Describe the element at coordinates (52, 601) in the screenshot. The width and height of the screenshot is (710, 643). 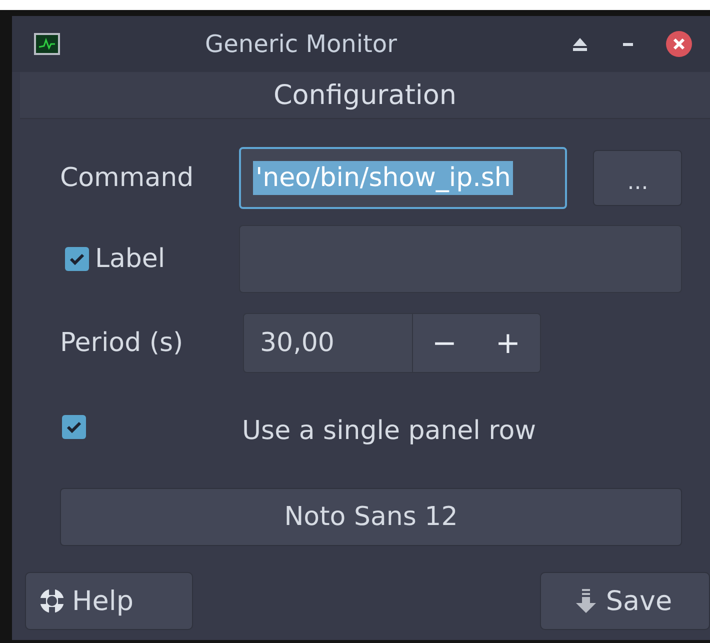
I see `lifebuoy-icon` at that location.